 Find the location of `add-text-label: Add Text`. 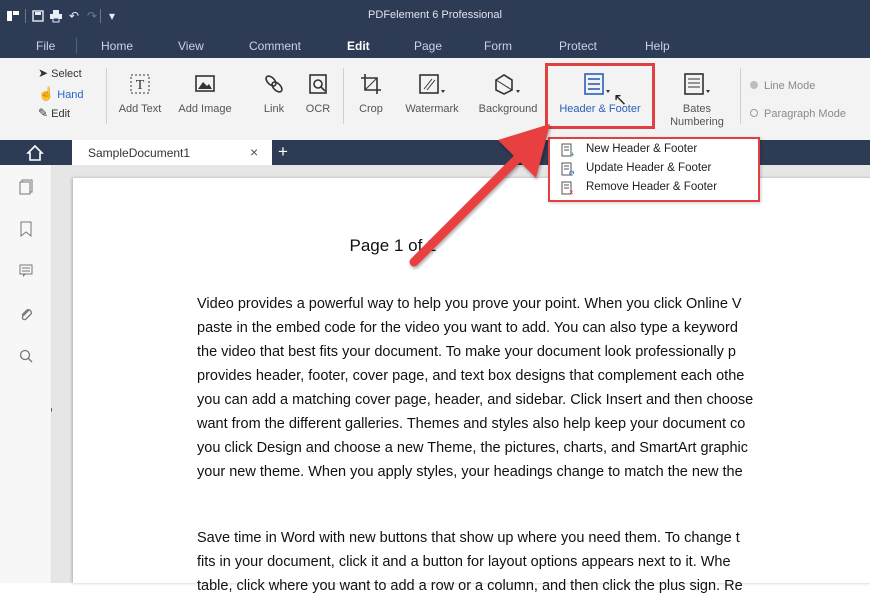

add-text-label: Add Text is located at coordinates (140, 109).